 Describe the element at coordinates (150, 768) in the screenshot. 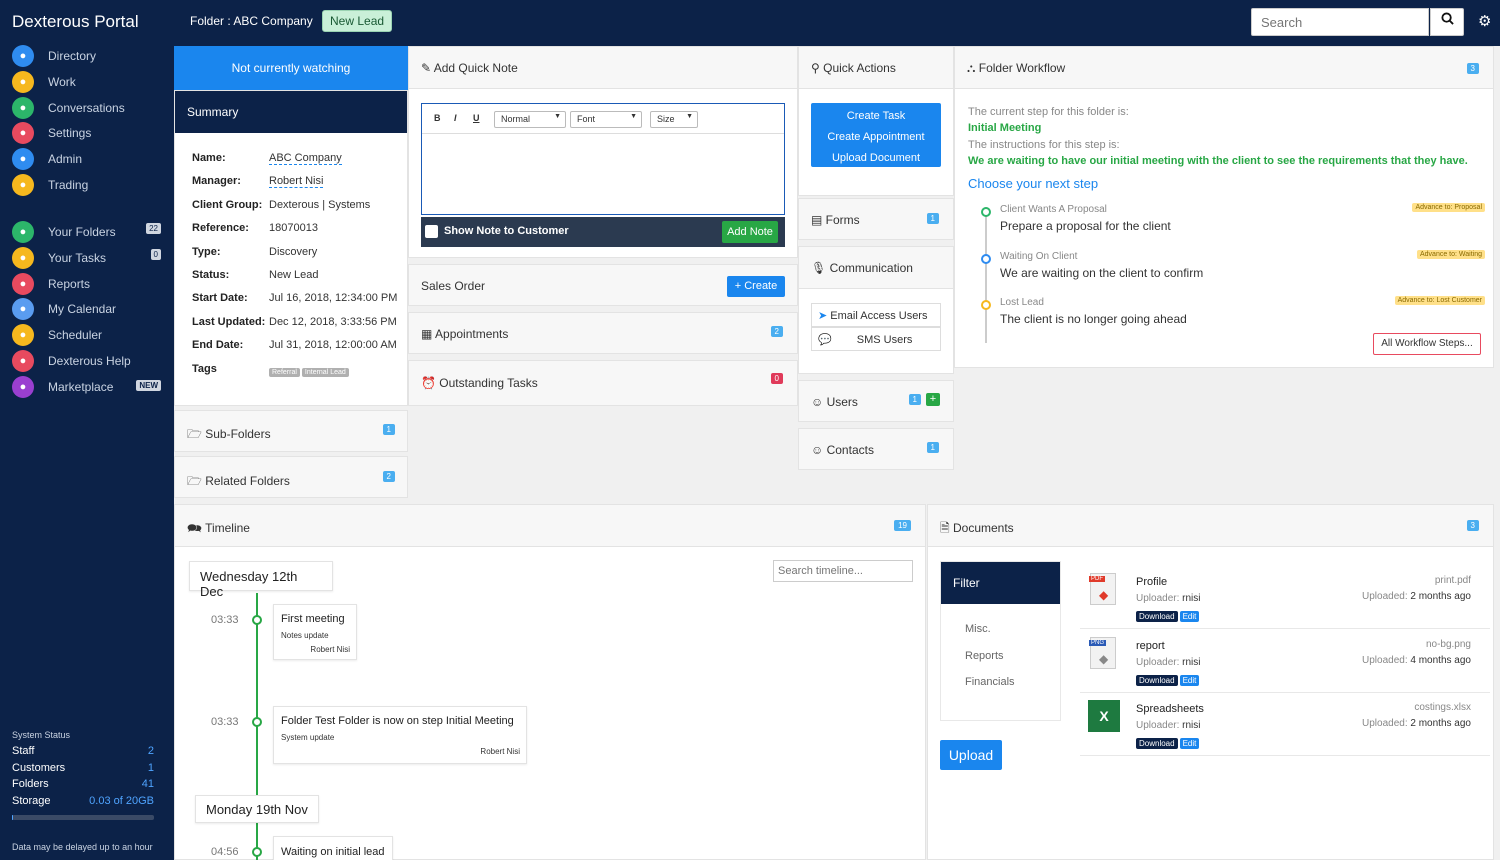

I see `status-customers-value: 1` at that location.